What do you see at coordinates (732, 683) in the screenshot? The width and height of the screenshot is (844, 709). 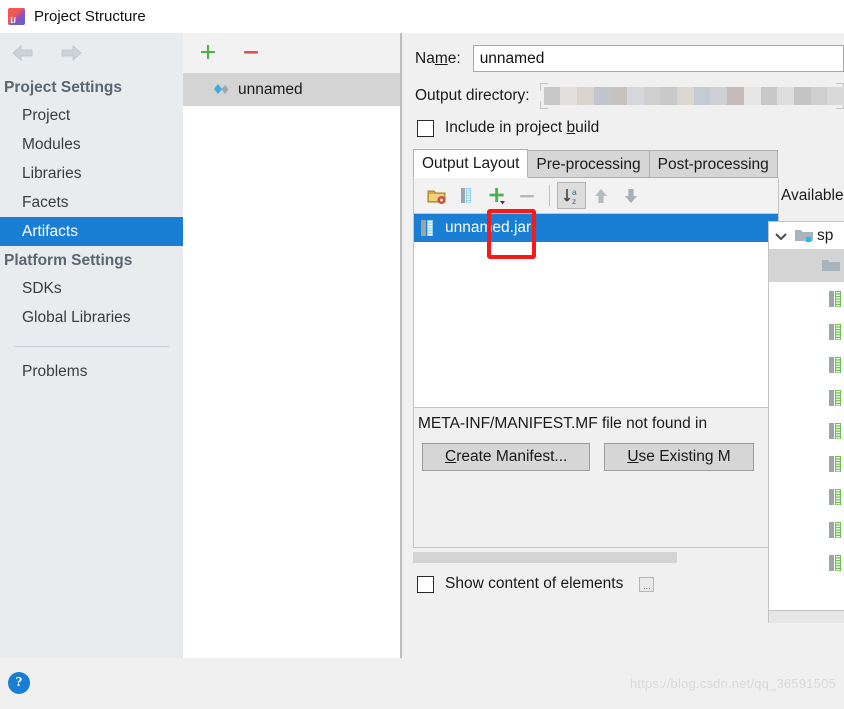 I see `watermark-text: https://blog.csdn.net/qq_36591505` at bounding box center [732, 683].